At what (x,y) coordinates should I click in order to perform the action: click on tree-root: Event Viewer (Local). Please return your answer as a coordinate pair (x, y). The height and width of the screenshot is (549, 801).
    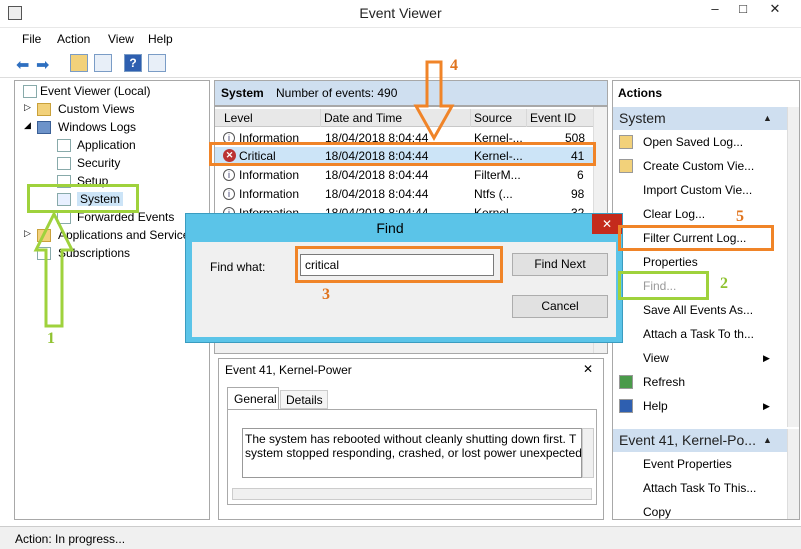
    Looking at the image, I should click on (95, 91).